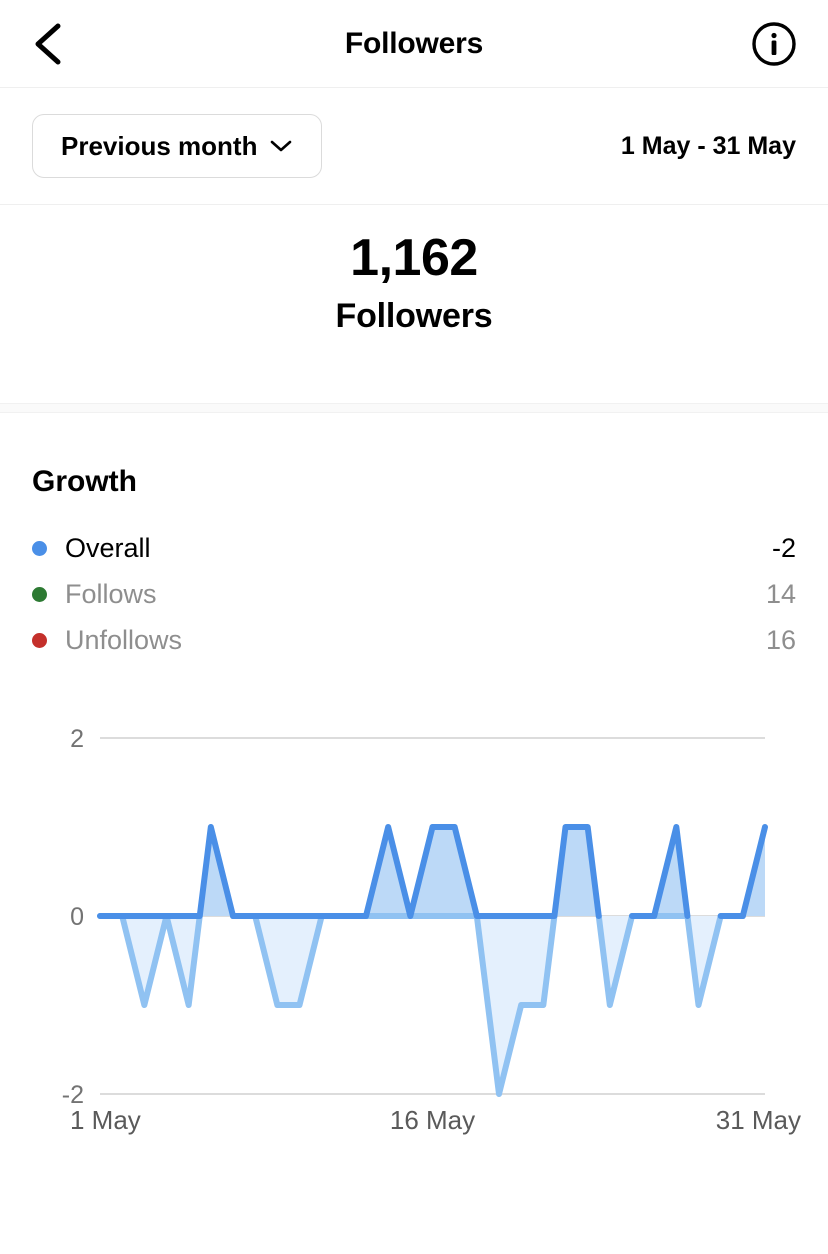  I want to click on legend-label-follows: Follows, so click(111, 593).